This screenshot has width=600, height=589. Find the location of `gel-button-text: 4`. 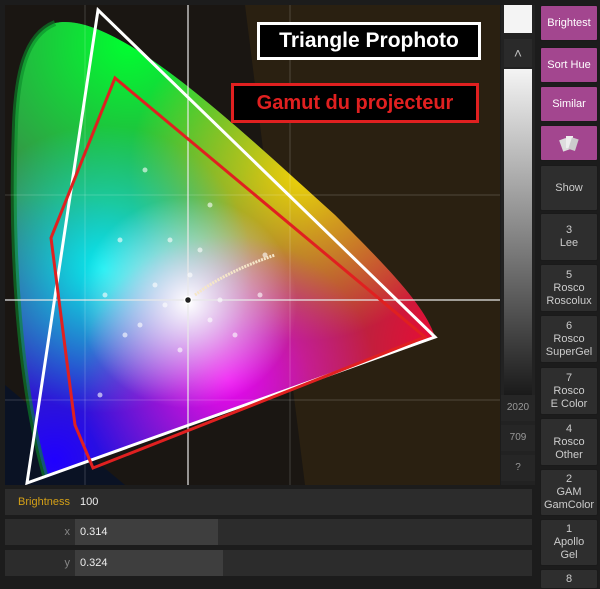

gel-button-text: 4 is located at coordinates (569, 428).